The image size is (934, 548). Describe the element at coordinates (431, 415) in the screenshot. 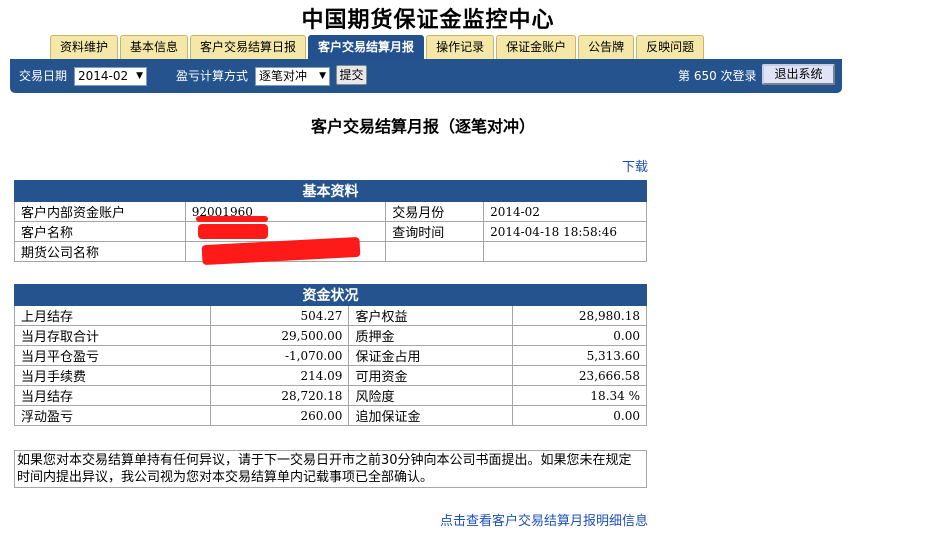

I see `margin-call-label: 追加保证金` at that location.